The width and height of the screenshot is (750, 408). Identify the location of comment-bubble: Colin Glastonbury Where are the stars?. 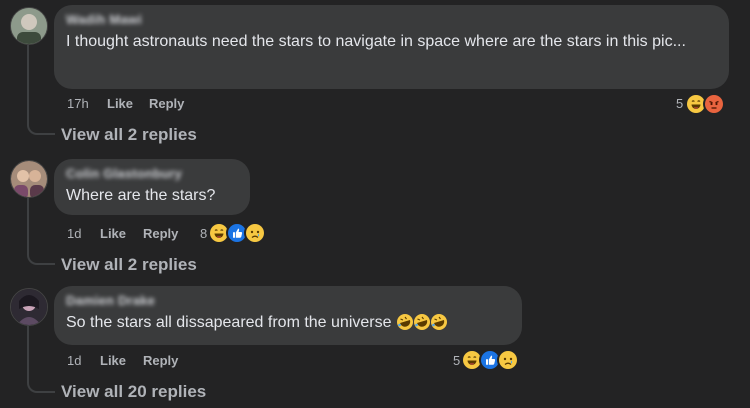
(152, 187).